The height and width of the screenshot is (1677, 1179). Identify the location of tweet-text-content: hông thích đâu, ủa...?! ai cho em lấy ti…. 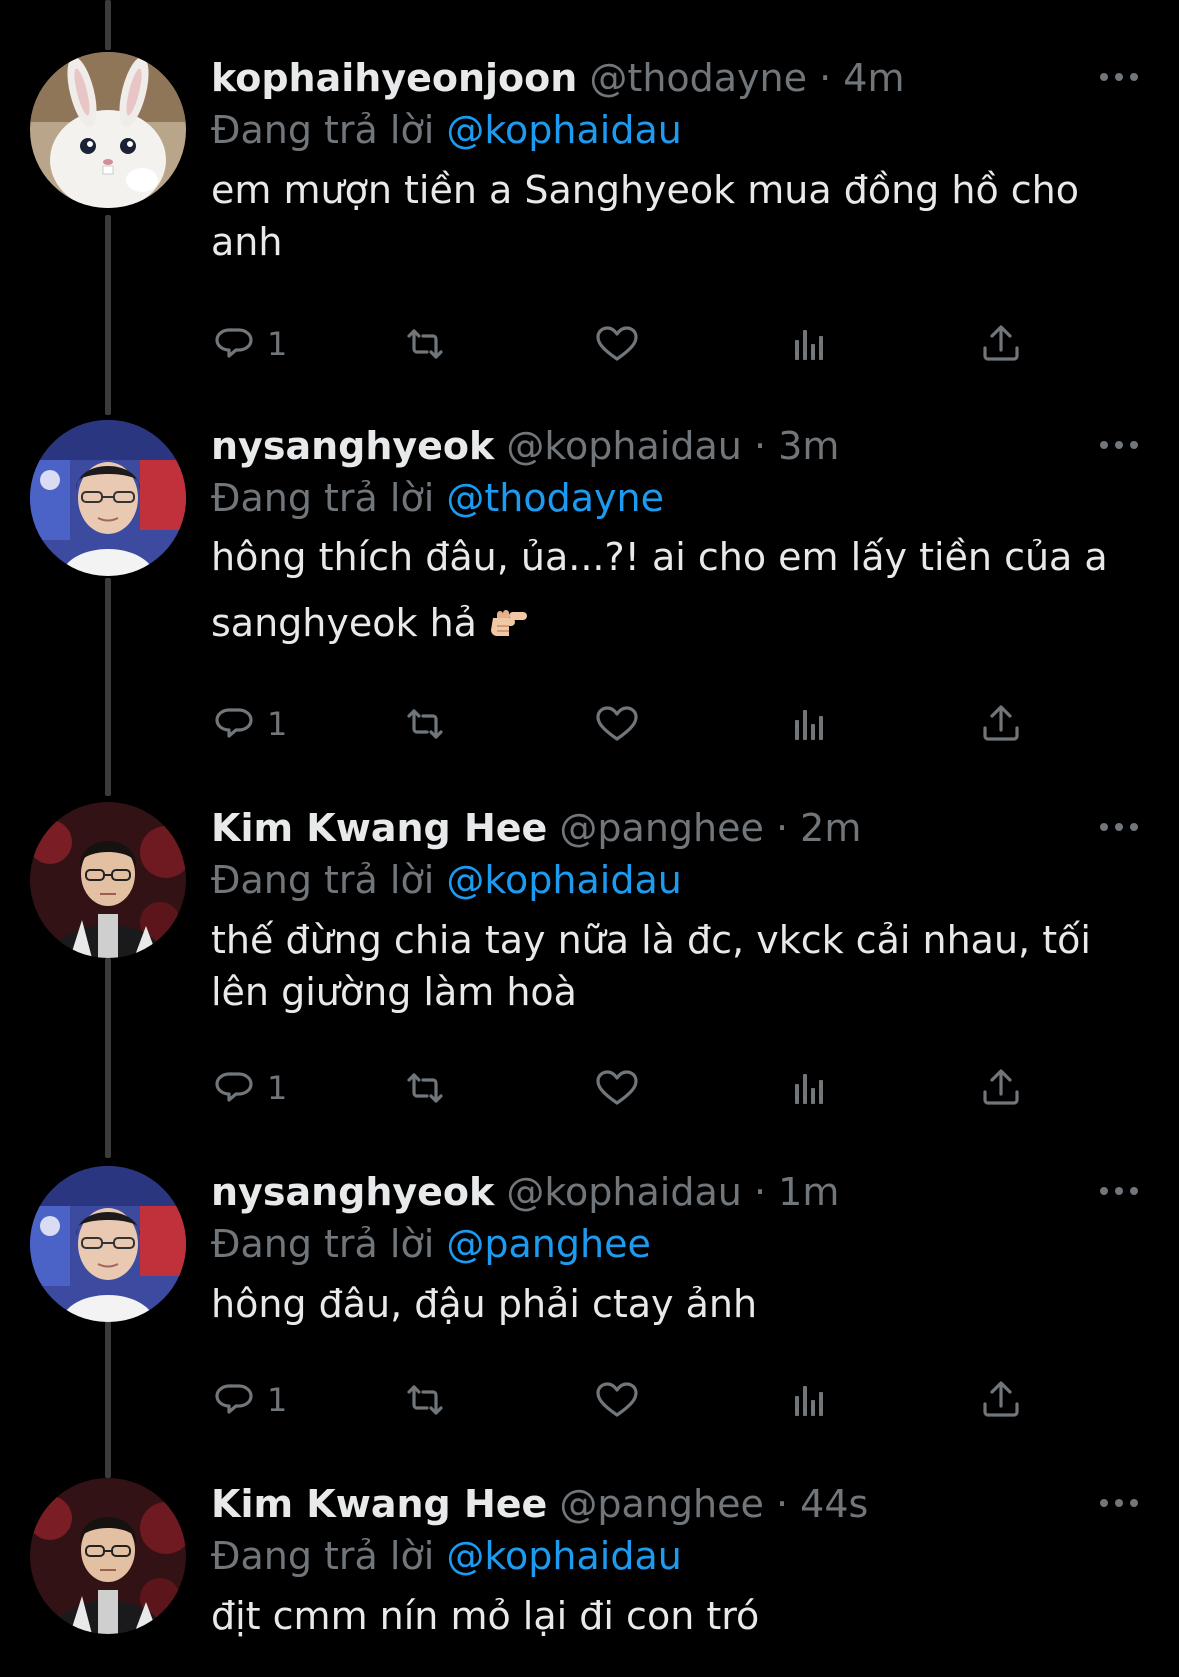
(659, 590).